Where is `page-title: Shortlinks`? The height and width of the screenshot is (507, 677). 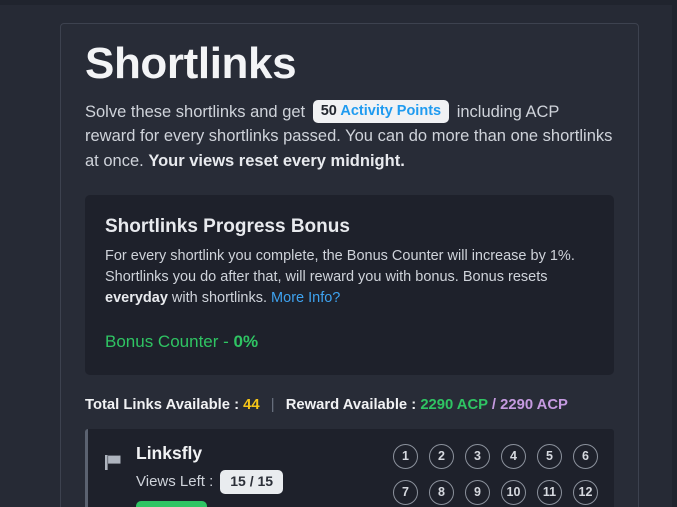
page-title: Shortlinks is located at coordinates (191, 63).